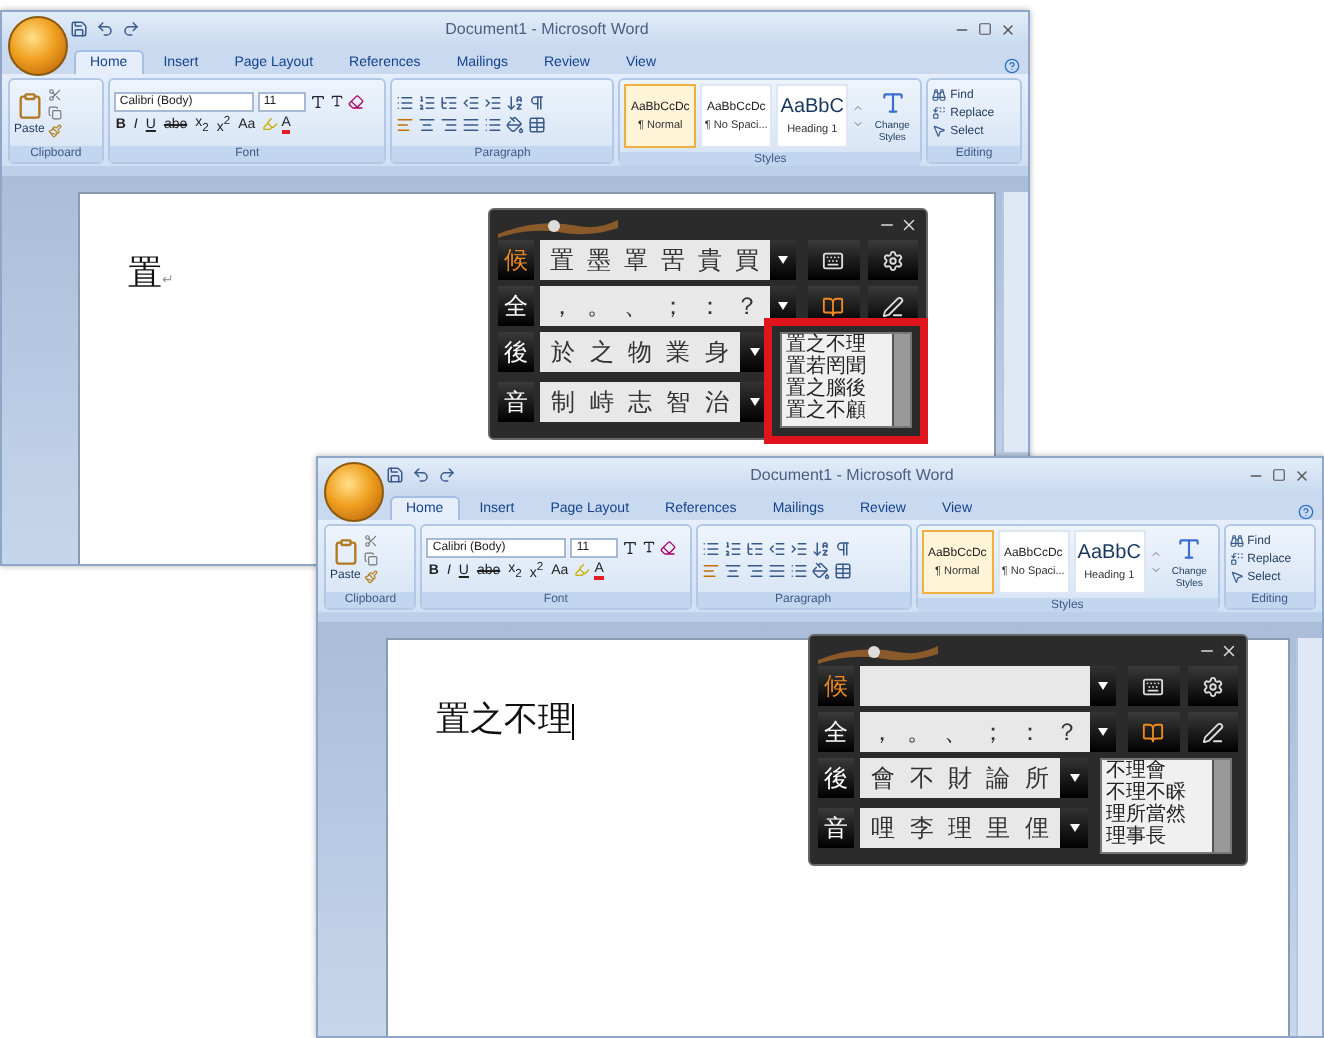 This screenshot has width=1324, height=1038. I want to click on candidate-character: 財, so click(959, 778).